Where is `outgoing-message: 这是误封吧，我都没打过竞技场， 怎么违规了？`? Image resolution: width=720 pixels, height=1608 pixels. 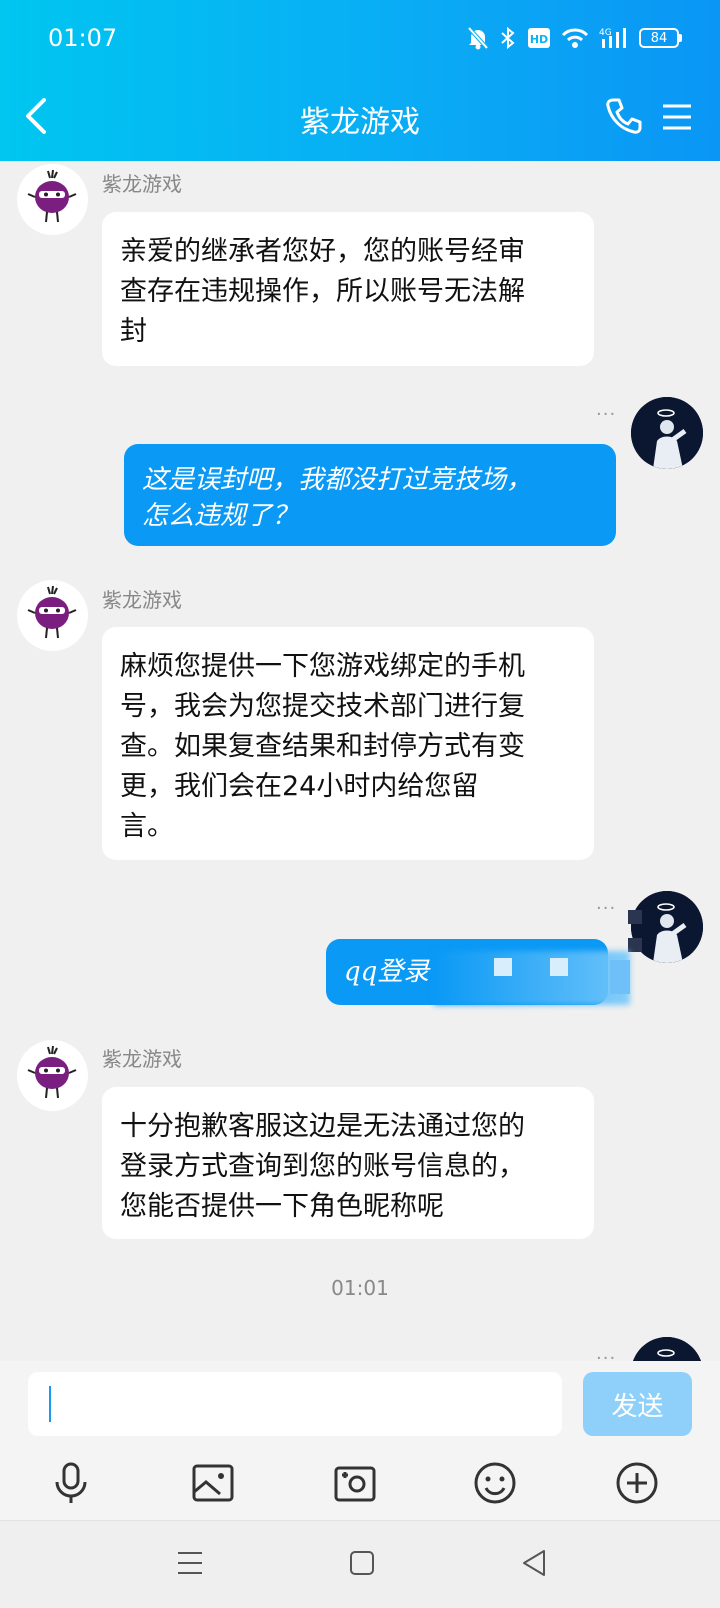 outgoing-message: 这是误封吧，我都没打过竞技场， 怎么违规了？ is located at coordinates (370, 495).